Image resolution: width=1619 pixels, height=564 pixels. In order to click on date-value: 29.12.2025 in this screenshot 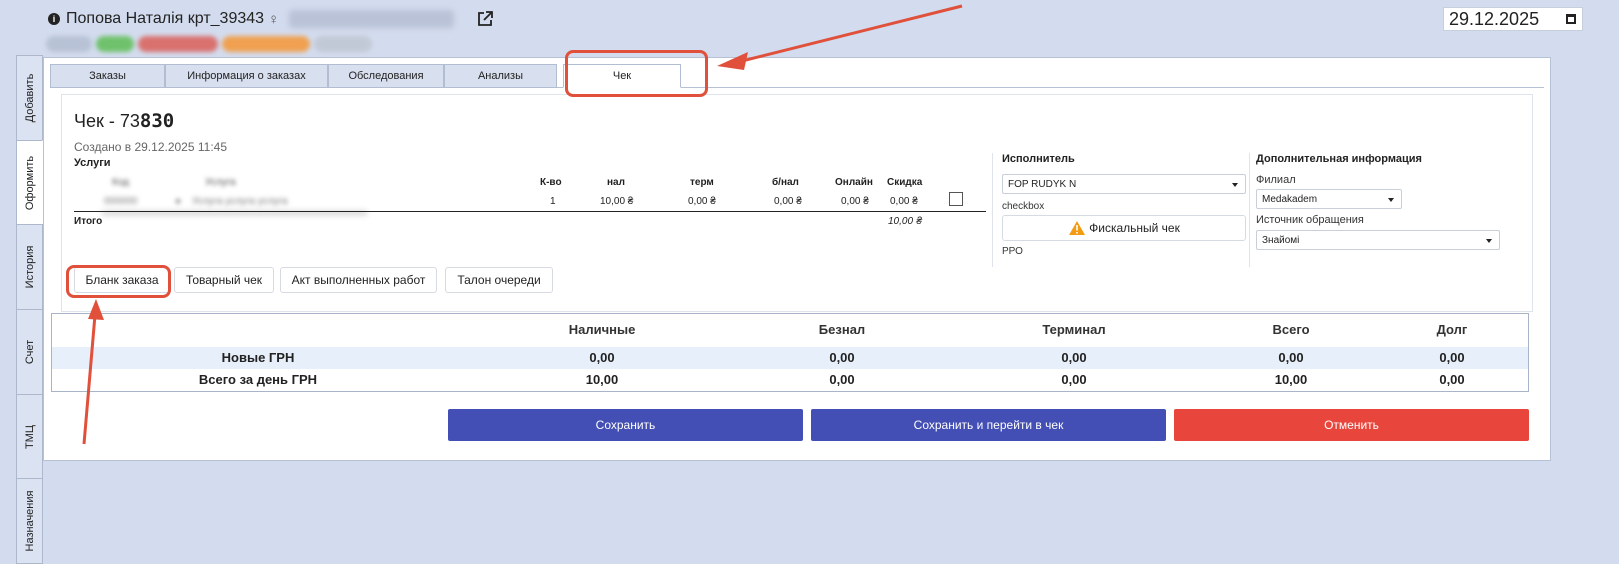, I will do `click(1494, 18)`.